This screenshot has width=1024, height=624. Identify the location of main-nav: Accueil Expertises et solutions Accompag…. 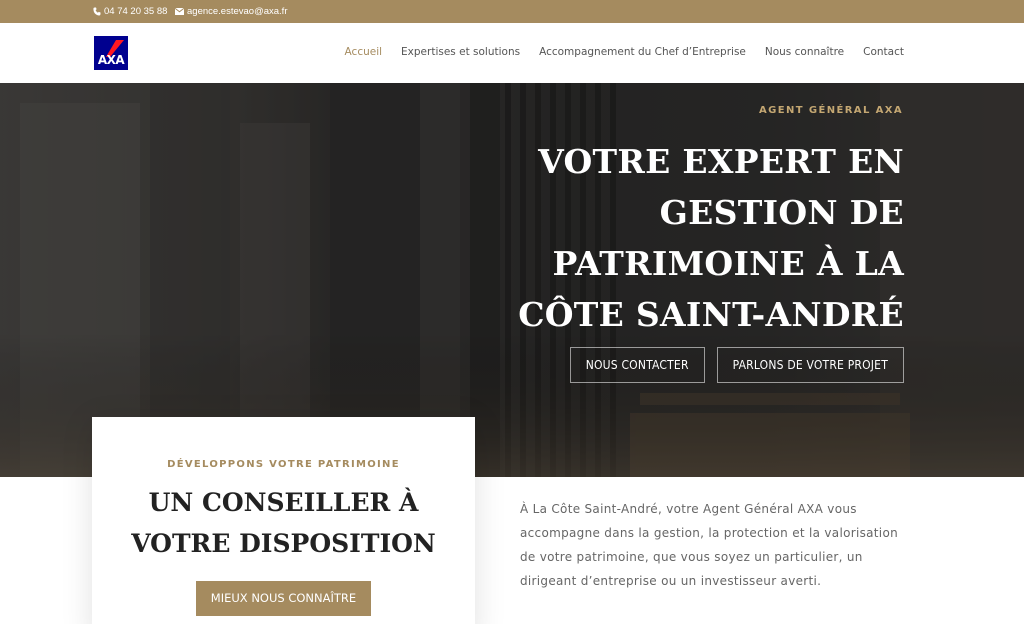
(624, 52).